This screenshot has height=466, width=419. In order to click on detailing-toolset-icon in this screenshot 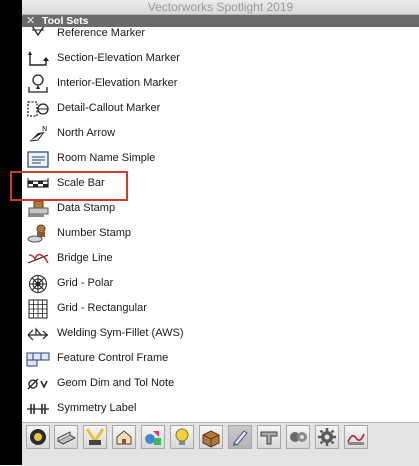, I will do `click(269, 438)`.